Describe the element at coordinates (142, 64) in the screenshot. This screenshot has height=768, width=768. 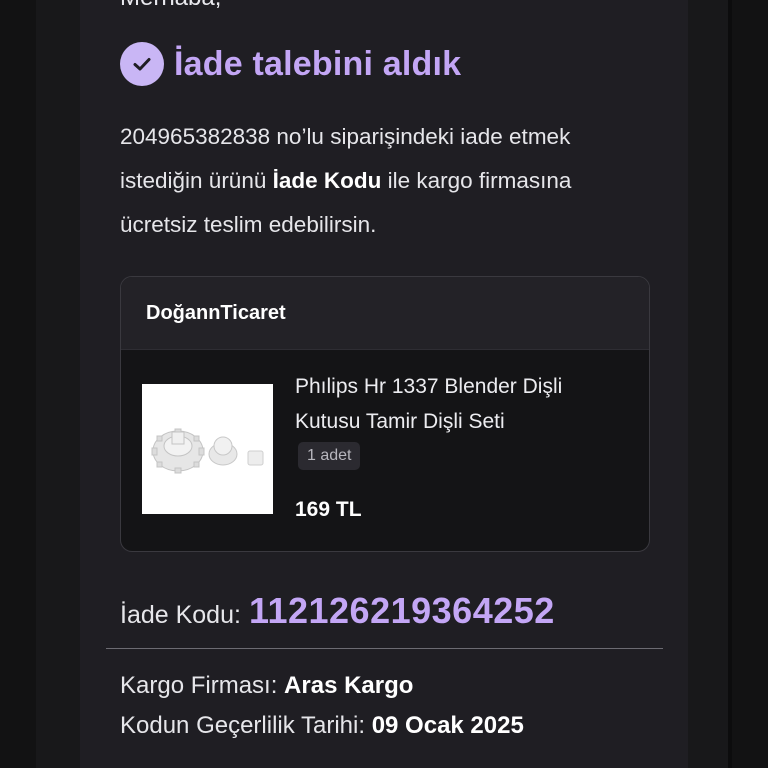
I see `check-circle-icon` at that location.